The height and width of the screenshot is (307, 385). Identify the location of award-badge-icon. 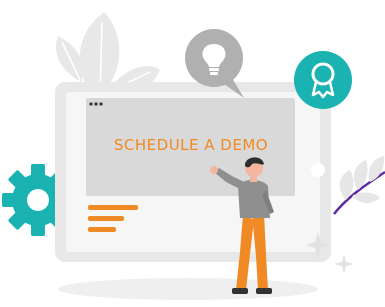
(323, 80).